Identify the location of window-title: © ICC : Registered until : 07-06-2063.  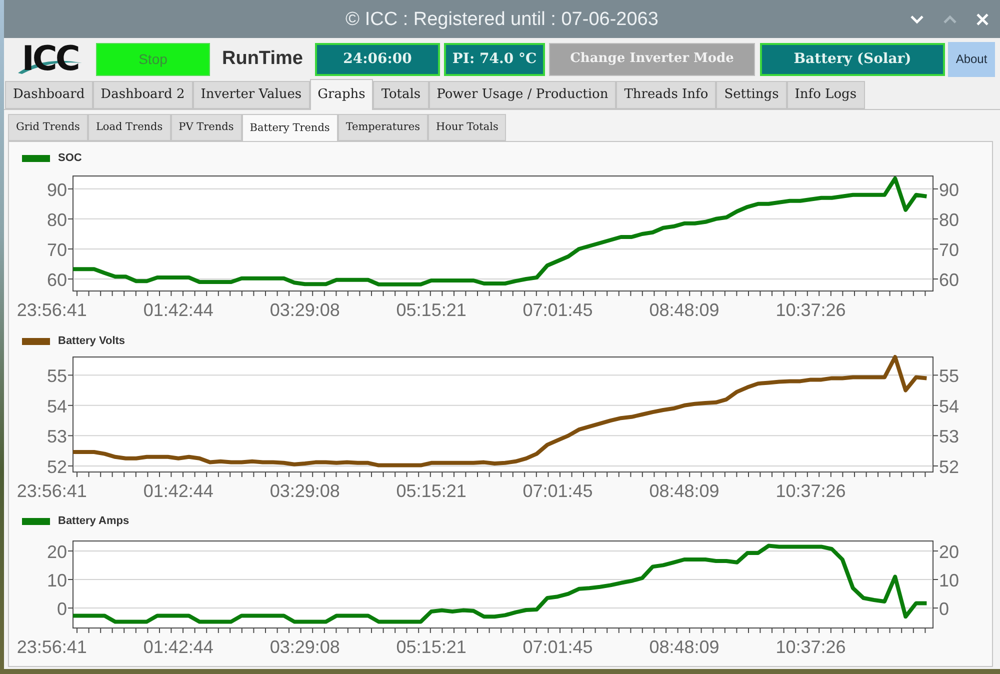
(502, 19).